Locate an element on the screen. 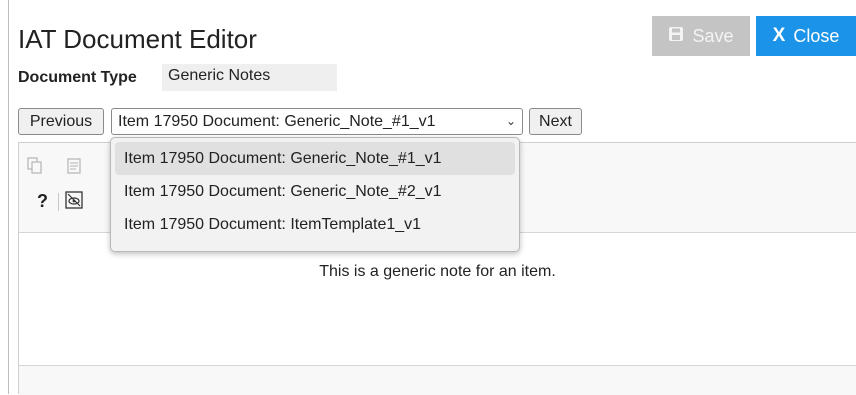  paste-icon is located at coordinates (74, 168).